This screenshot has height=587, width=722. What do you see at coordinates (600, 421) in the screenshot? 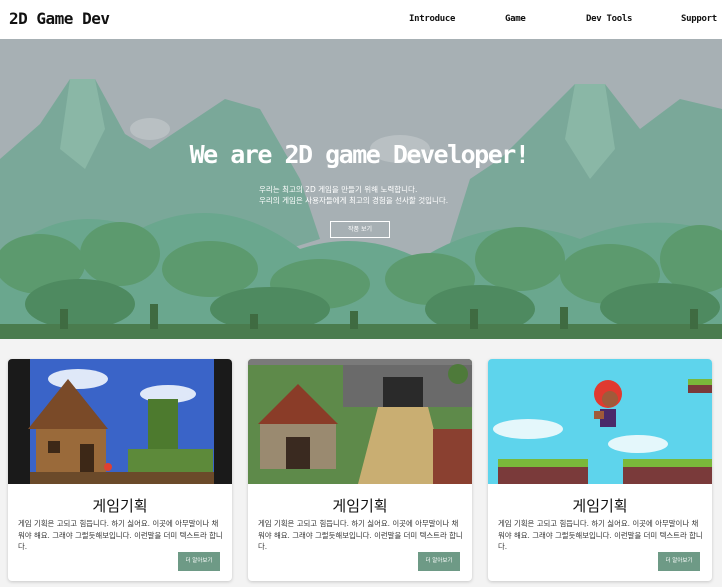
I see `game-screenshot-platformer-image` at bounding box center [600, 421].